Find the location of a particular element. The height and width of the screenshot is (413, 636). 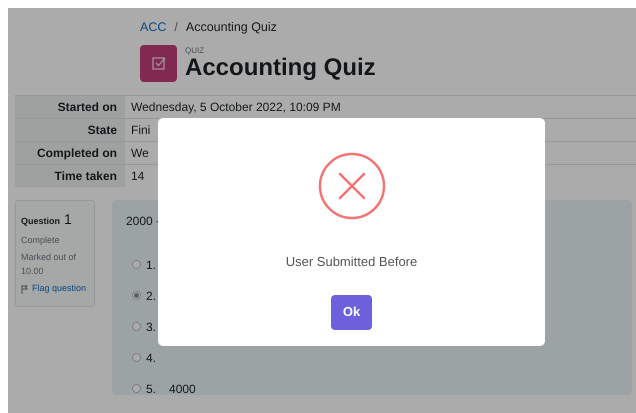

error-icon is located at coordinates (352, 186).